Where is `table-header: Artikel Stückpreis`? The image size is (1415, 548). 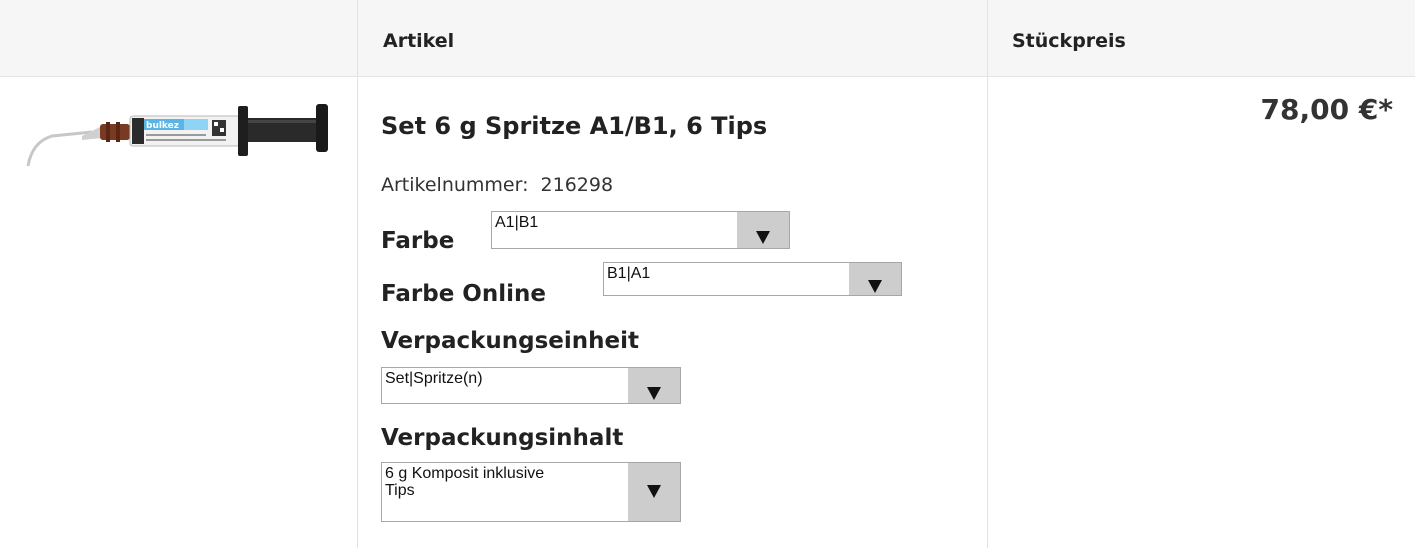
table-header: Artikel Stückpreis is located at coordinates (707, 38).